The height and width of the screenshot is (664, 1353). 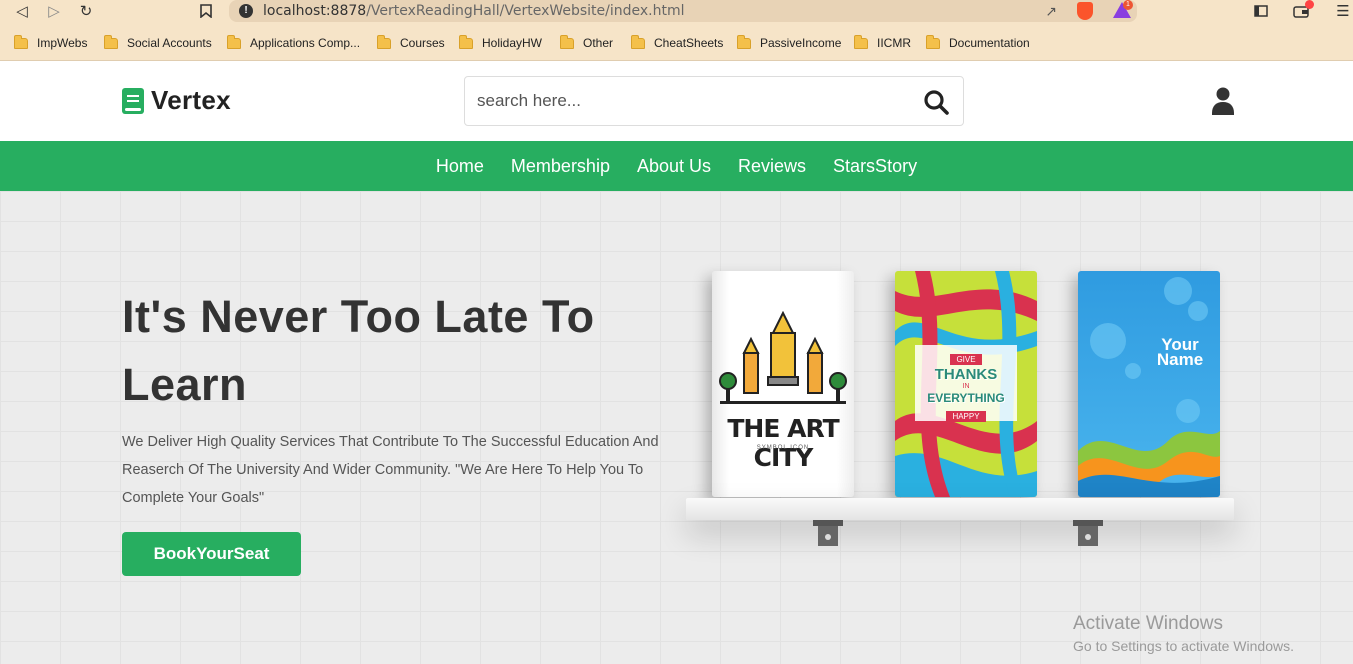 I want to click on nav-membership: Membership, so click(x=560, y=166).